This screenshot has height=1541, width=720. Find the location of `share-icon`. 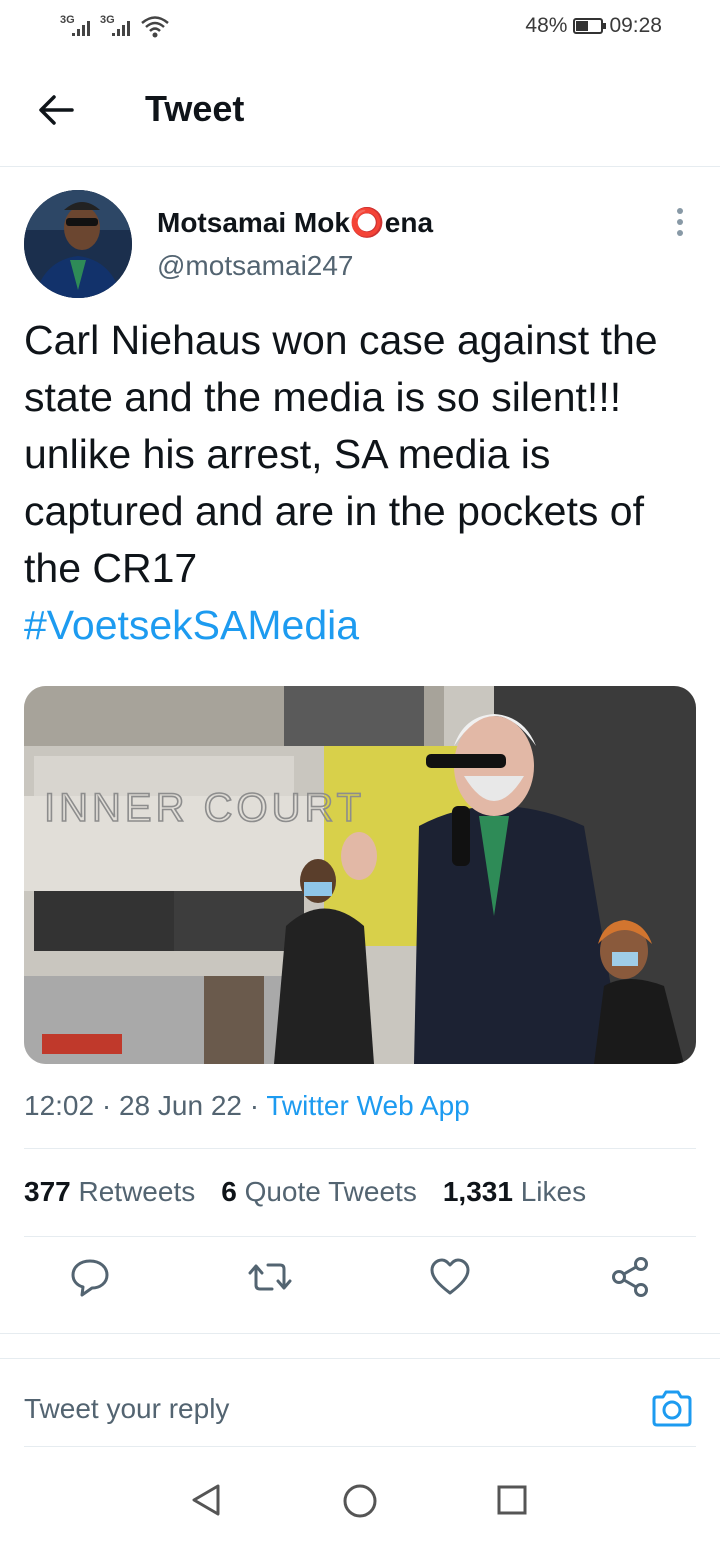

share-icon is located at coordinates (630, 1277).